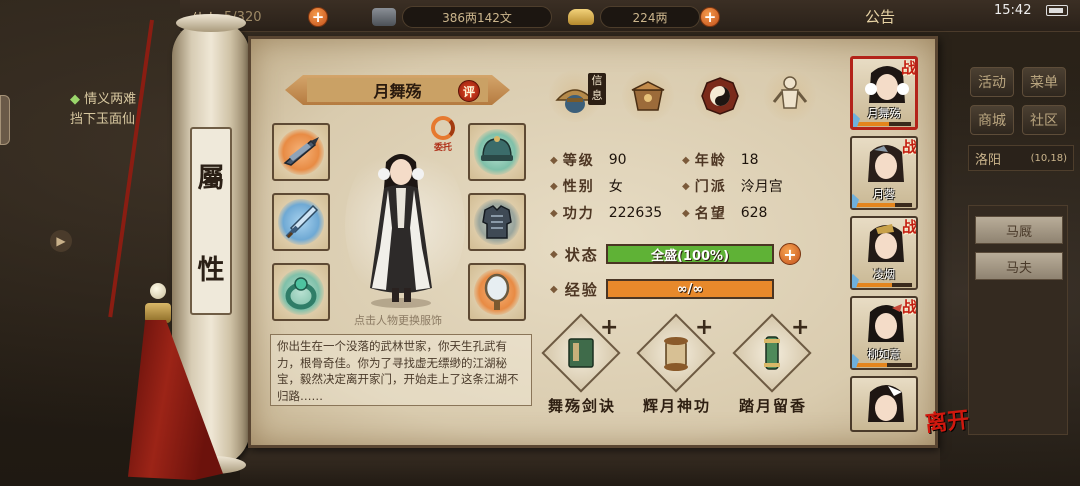 This screenshot has height=486, width=1080. Describe the element at coordinates (590, 467) in the screenshot. I see `bottom-nav-bar` at that location.